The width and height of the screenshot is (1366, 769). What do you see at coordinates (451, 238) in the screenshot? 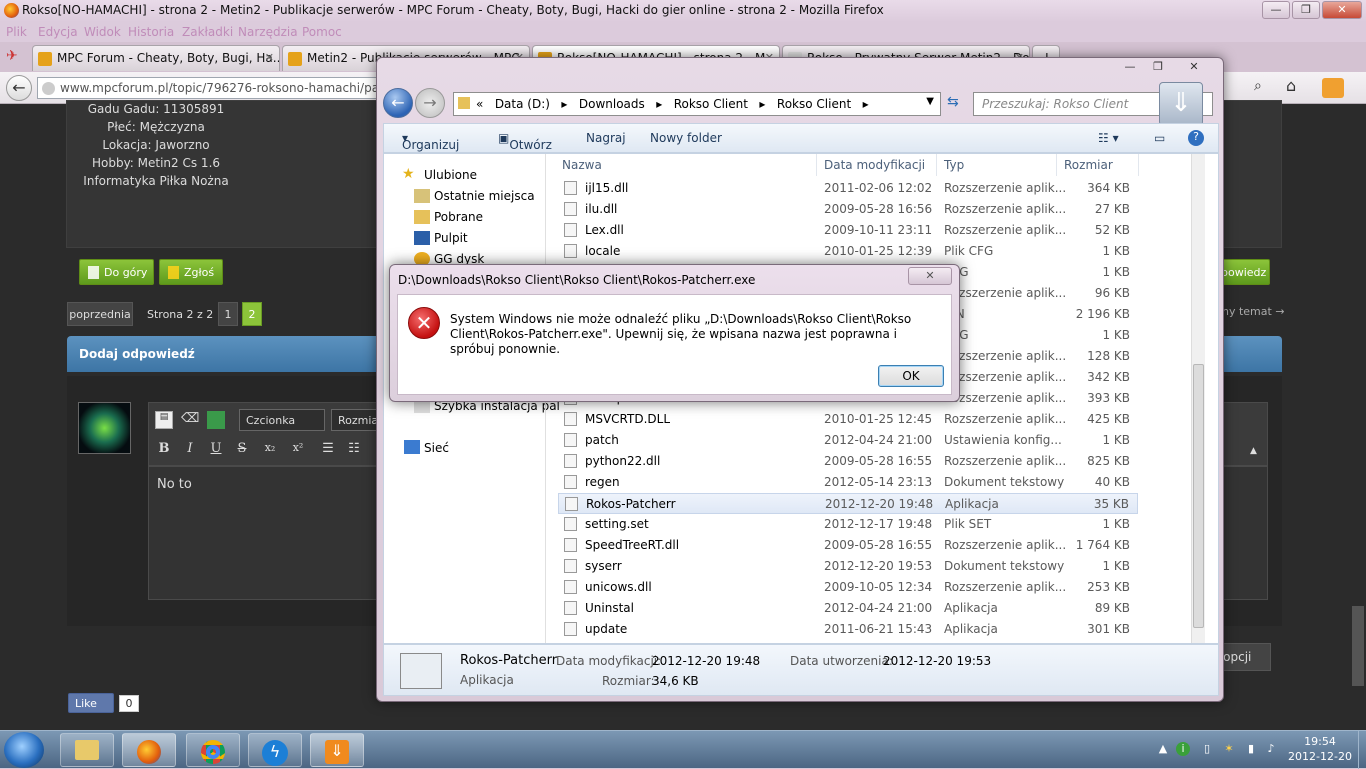
I see `nav-desktop: Pulpit` at bounding box center [451, 238].